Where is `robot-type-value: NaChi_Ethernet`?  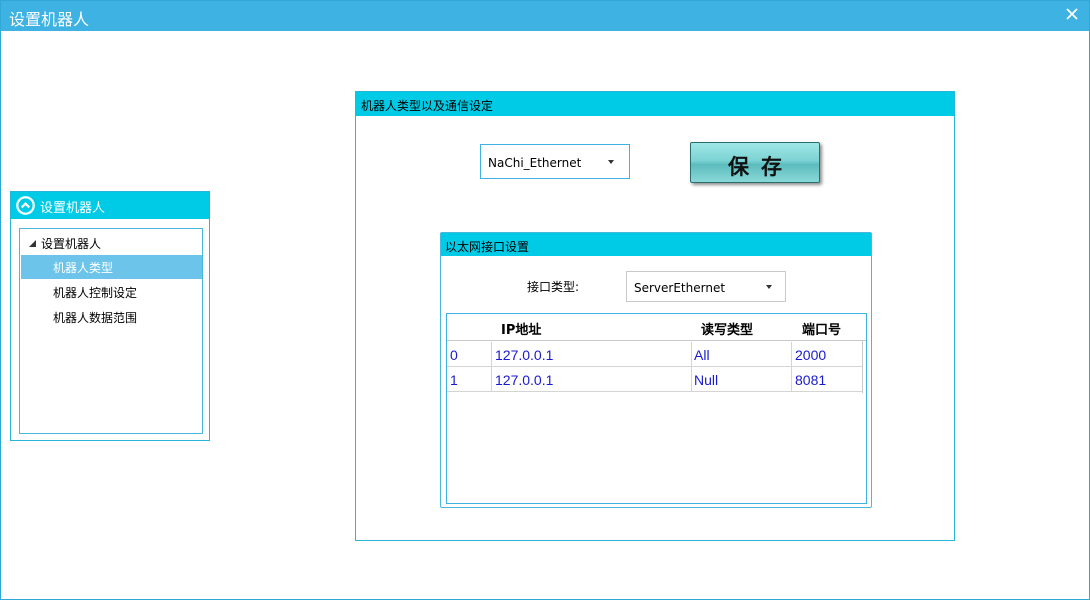 robot-type-value: NaChi_Ethernet is located at coordinates (535, 163).